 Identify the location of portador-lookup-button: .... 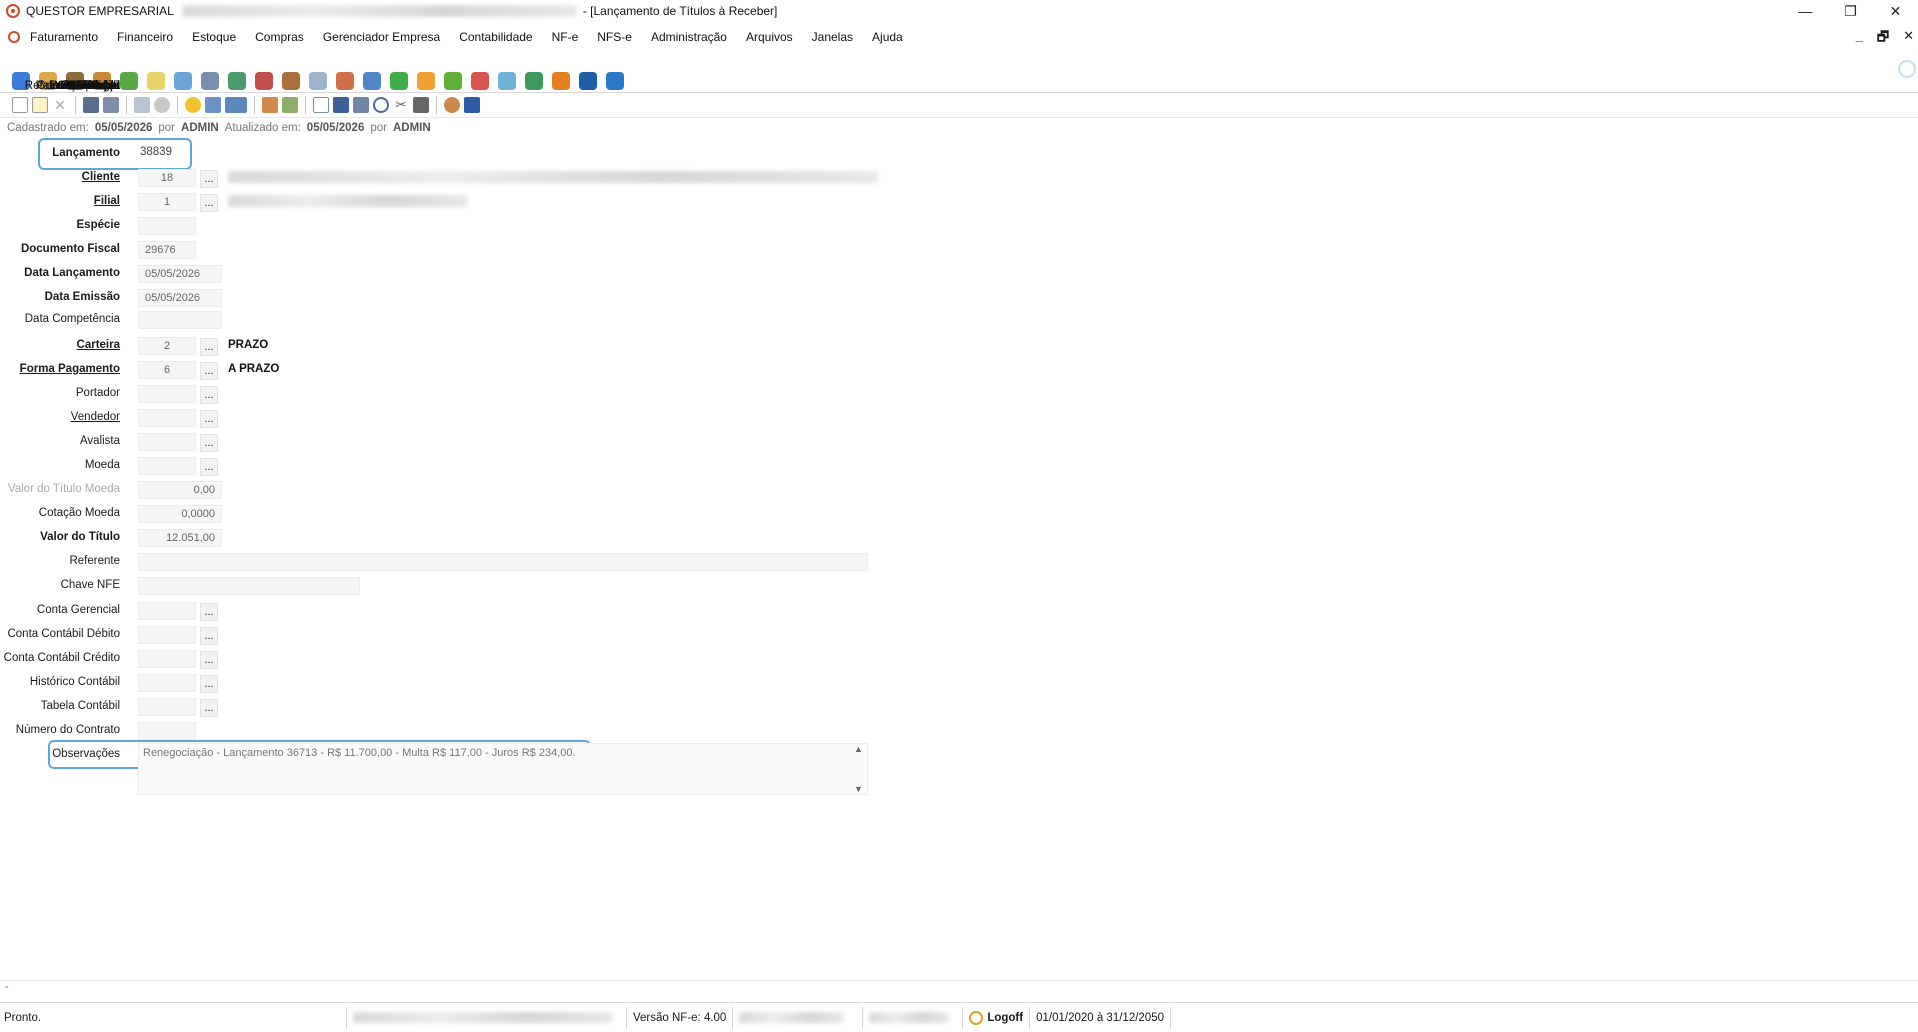
(209, 395).